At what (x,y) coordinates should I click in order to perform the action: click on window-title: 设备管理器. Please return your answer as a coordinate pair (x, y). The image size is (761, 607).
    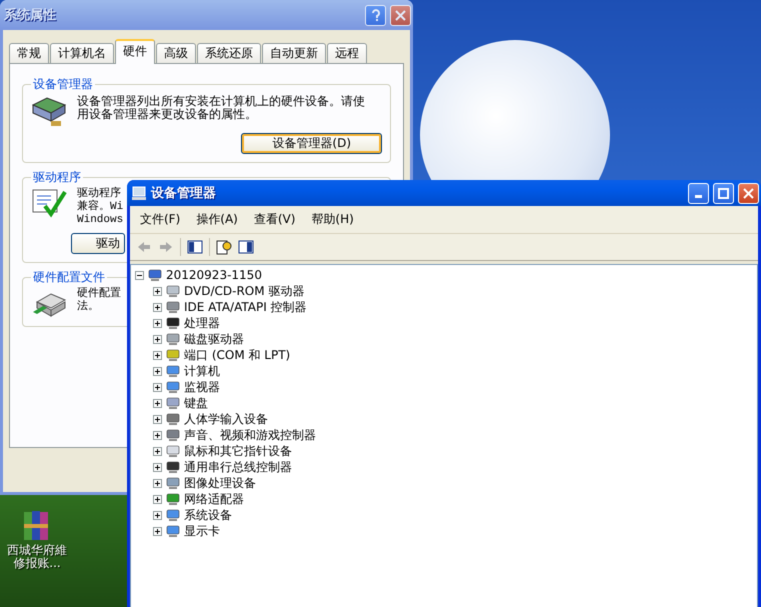
    Looking at the image, I should click on (184, 193).